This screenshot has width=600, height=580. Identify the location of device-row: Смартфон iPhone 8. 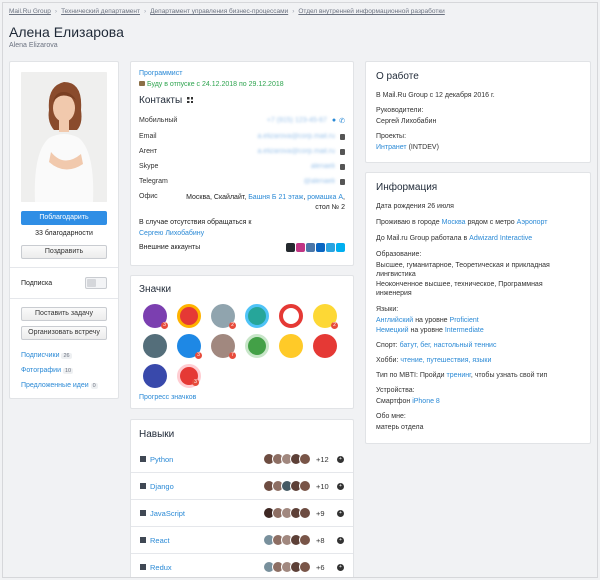
(408, 401).